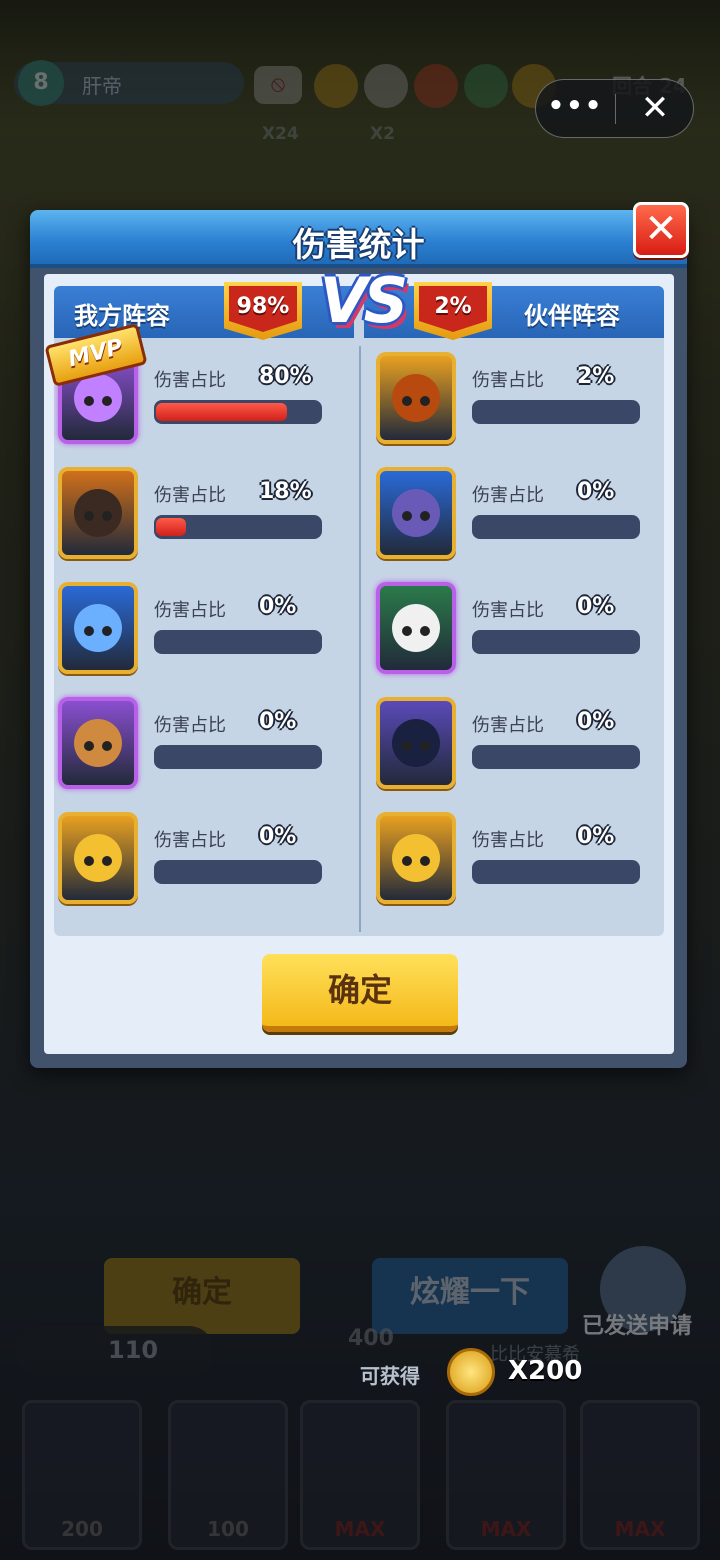  Describe the element at coordinates (360, 639) in the screenshot. I see `team-divider` at that location.